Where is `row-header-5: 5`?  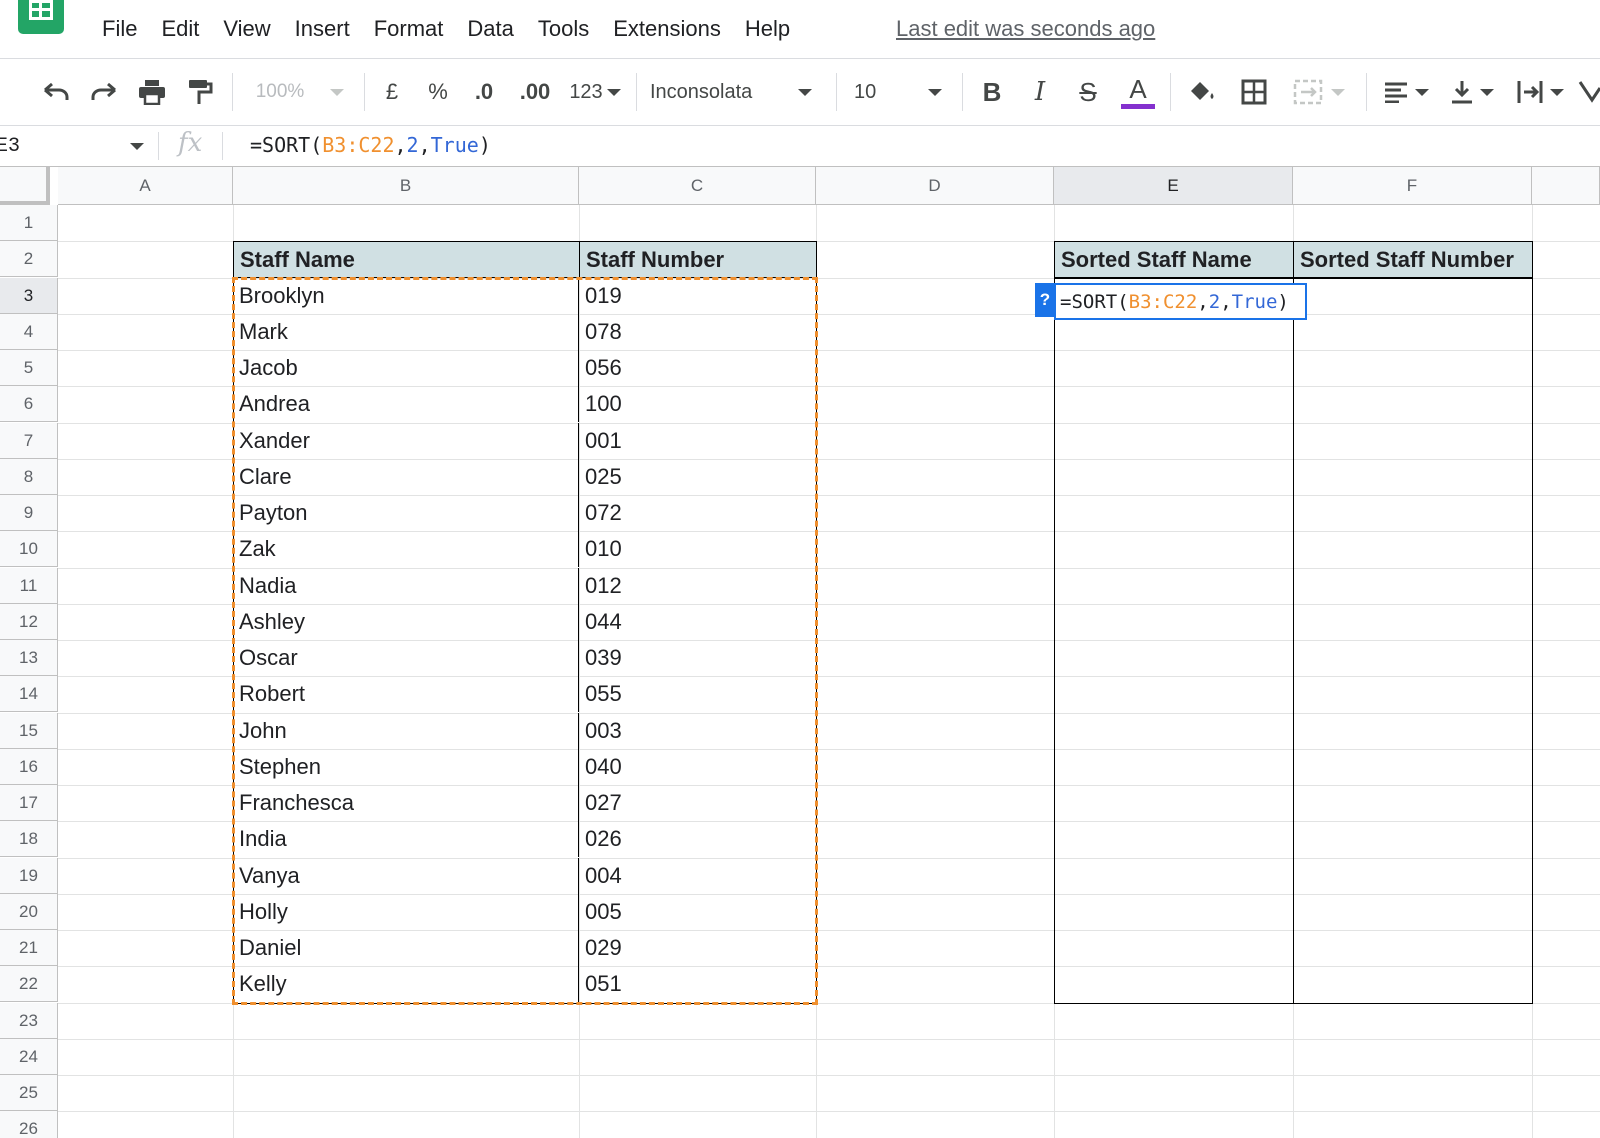 row-header-5: 5 is located at coordinates (29, 368).